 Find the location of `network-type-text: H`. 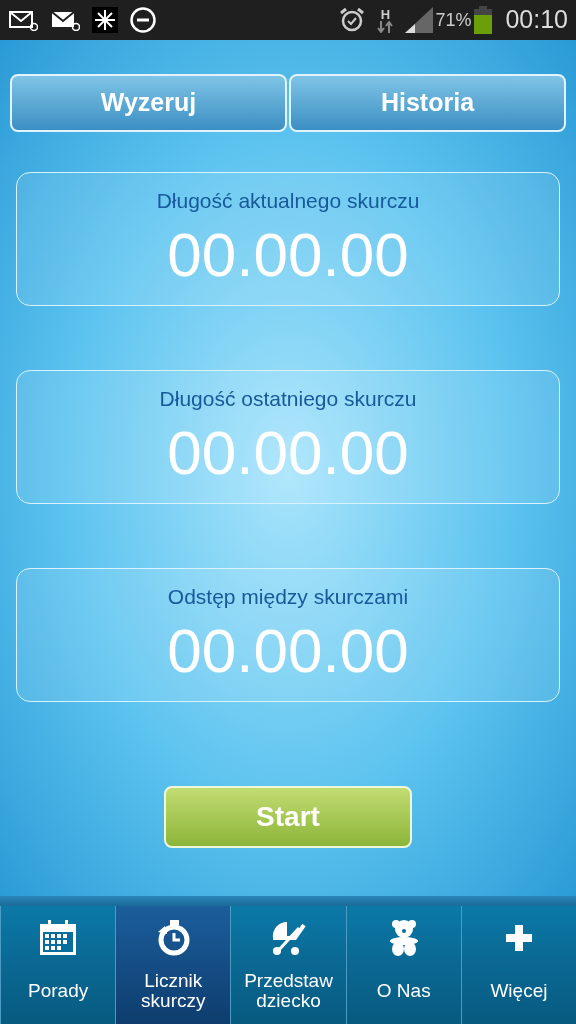

network-type-text: H is located at coordinates (385, 14).